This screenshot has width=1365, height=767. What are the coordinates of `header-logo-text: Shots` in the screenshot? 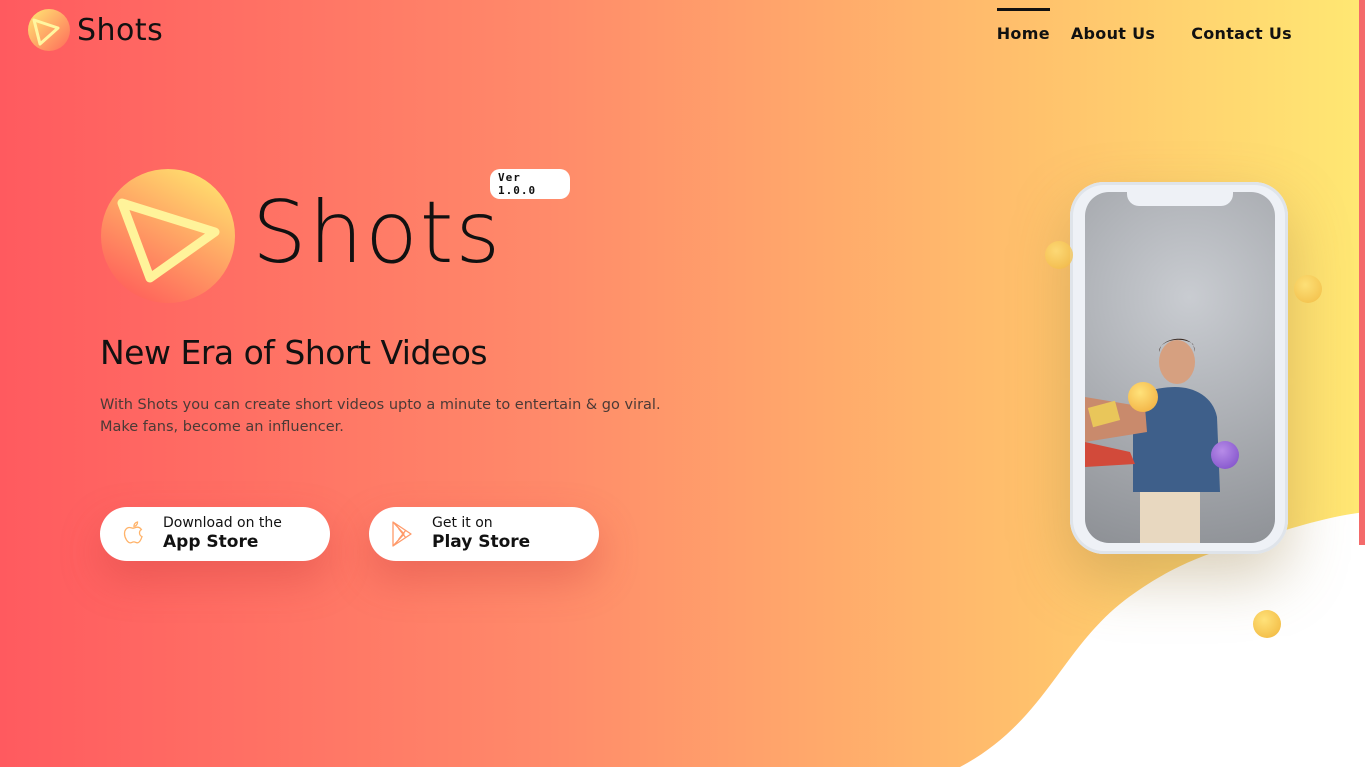 It's located at (120, 30).